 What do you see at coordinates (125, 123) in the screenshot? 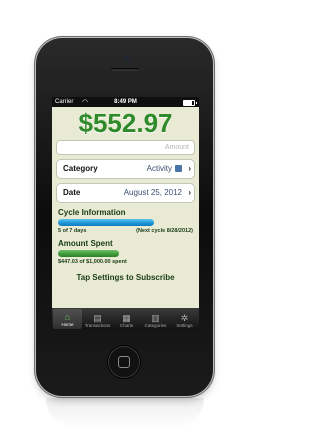
I see `balance-amount: $552.97` at bounding box center [125, 123].